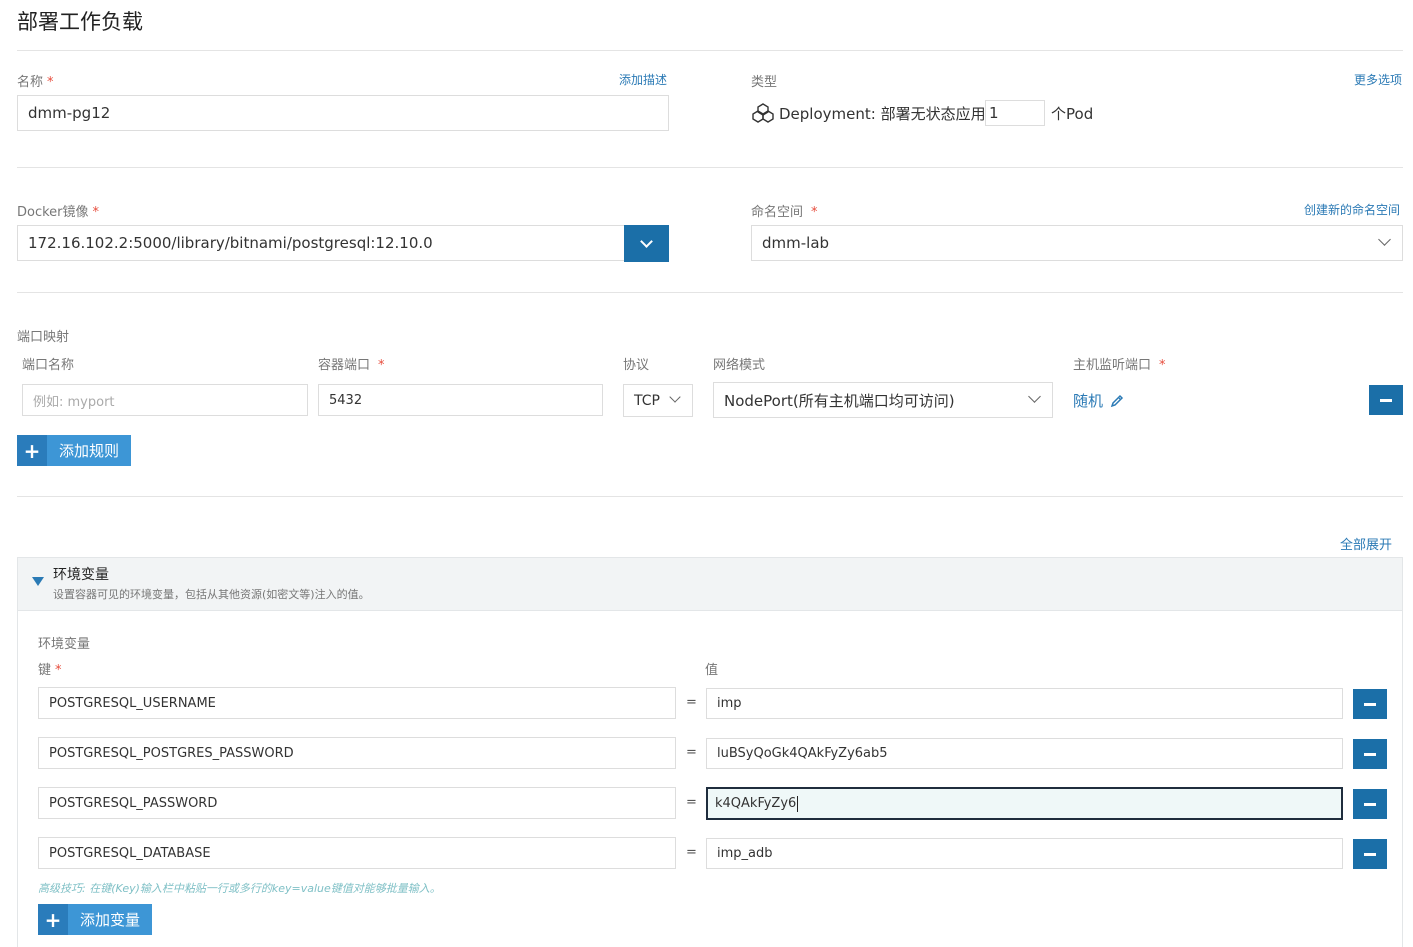  I want to click on container-port-input: 5432, so click(460, 400).